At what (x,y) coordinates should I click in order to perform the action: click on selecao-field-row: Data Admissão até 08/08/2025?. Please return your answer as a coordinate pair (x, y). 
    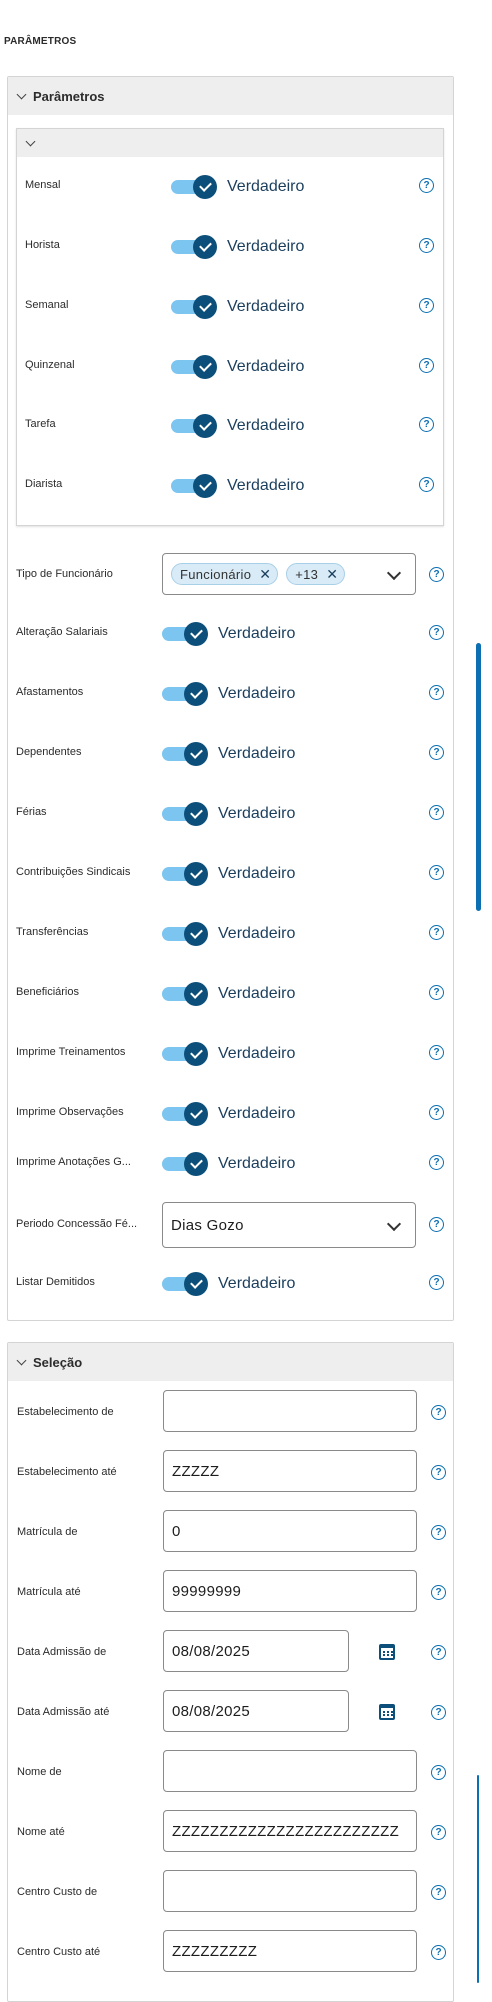
    Looking at the image, I should click on (230, 1712).